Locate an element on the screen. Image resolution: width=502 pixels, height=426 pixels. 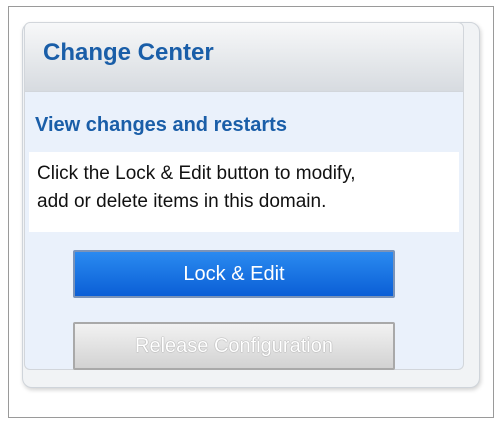
lock-instructions-line-2: add or delete items in this domain. is located at coordinates (182, 201).